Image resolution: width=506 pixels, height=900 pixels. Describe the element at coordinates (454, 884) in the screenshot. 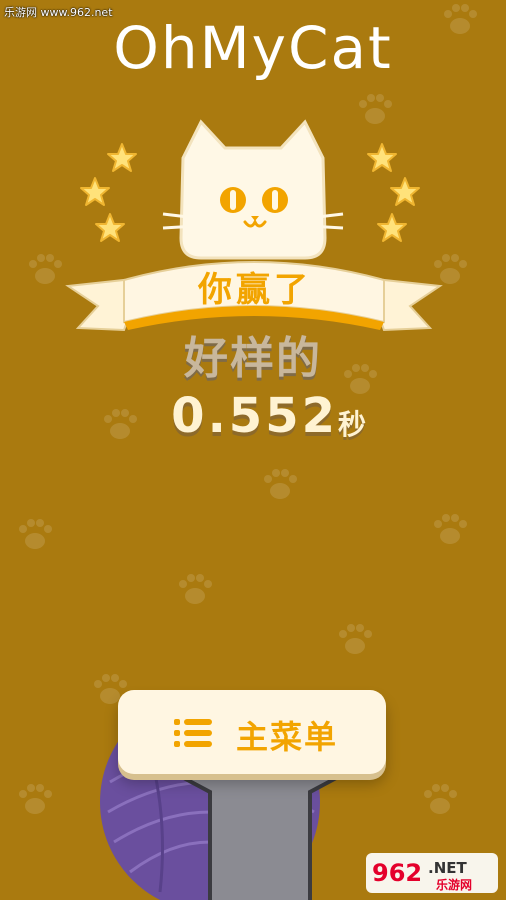

I see `logo-cn: 乐游网` at that location.